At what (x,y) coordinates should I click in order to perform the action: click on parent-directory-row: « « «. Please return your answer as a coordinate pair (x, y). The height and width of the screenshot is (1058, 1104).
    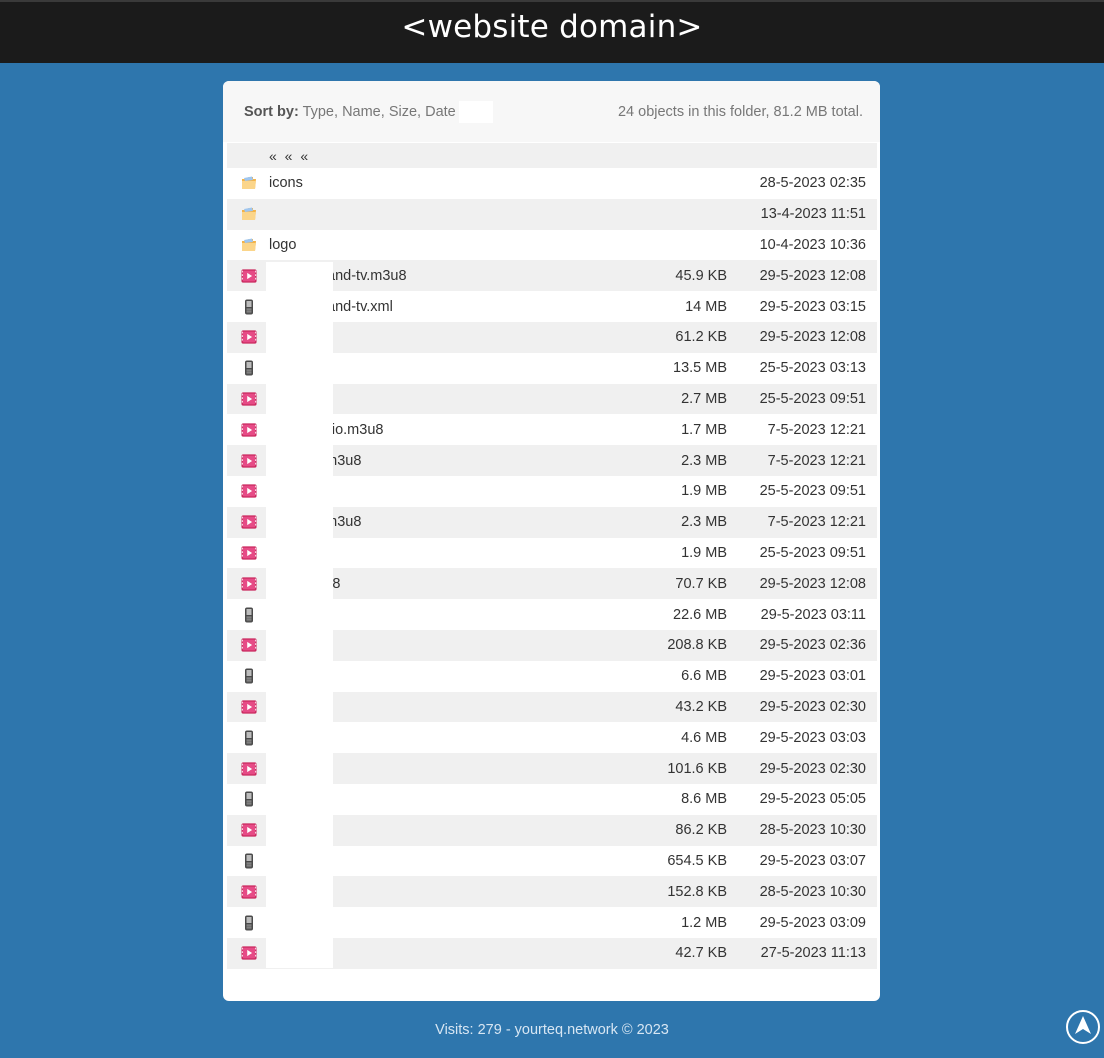
    Looking at the image, I should click on (552, 155).